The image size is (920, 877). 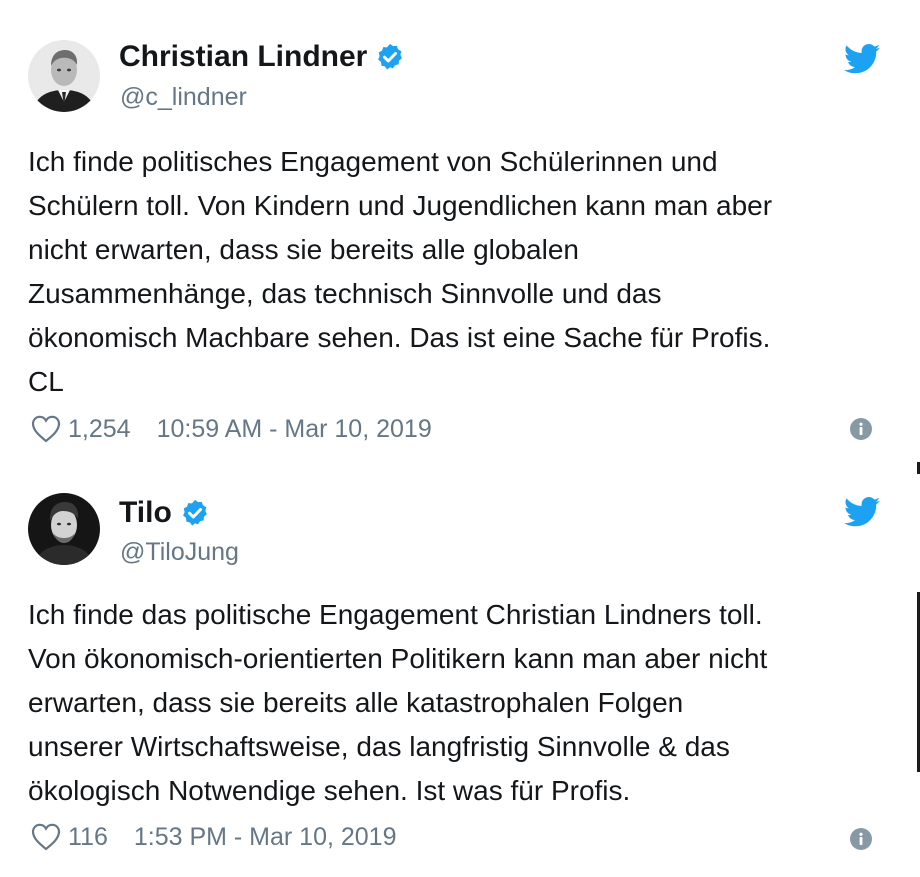 I want to click on author-name-row: Christian Lindner, so click(x=262, y=57).